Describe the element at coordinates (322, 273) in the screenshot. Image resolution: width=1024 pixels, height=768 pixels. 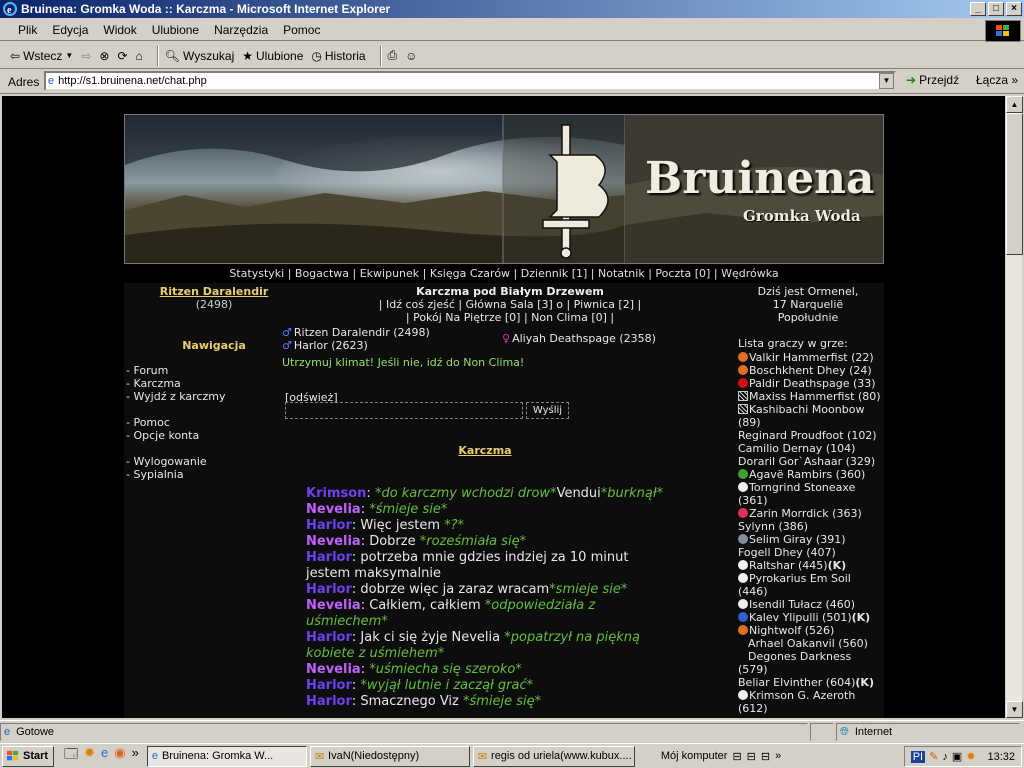
I see `nav-bogactwa: Bogactwa` at that location.